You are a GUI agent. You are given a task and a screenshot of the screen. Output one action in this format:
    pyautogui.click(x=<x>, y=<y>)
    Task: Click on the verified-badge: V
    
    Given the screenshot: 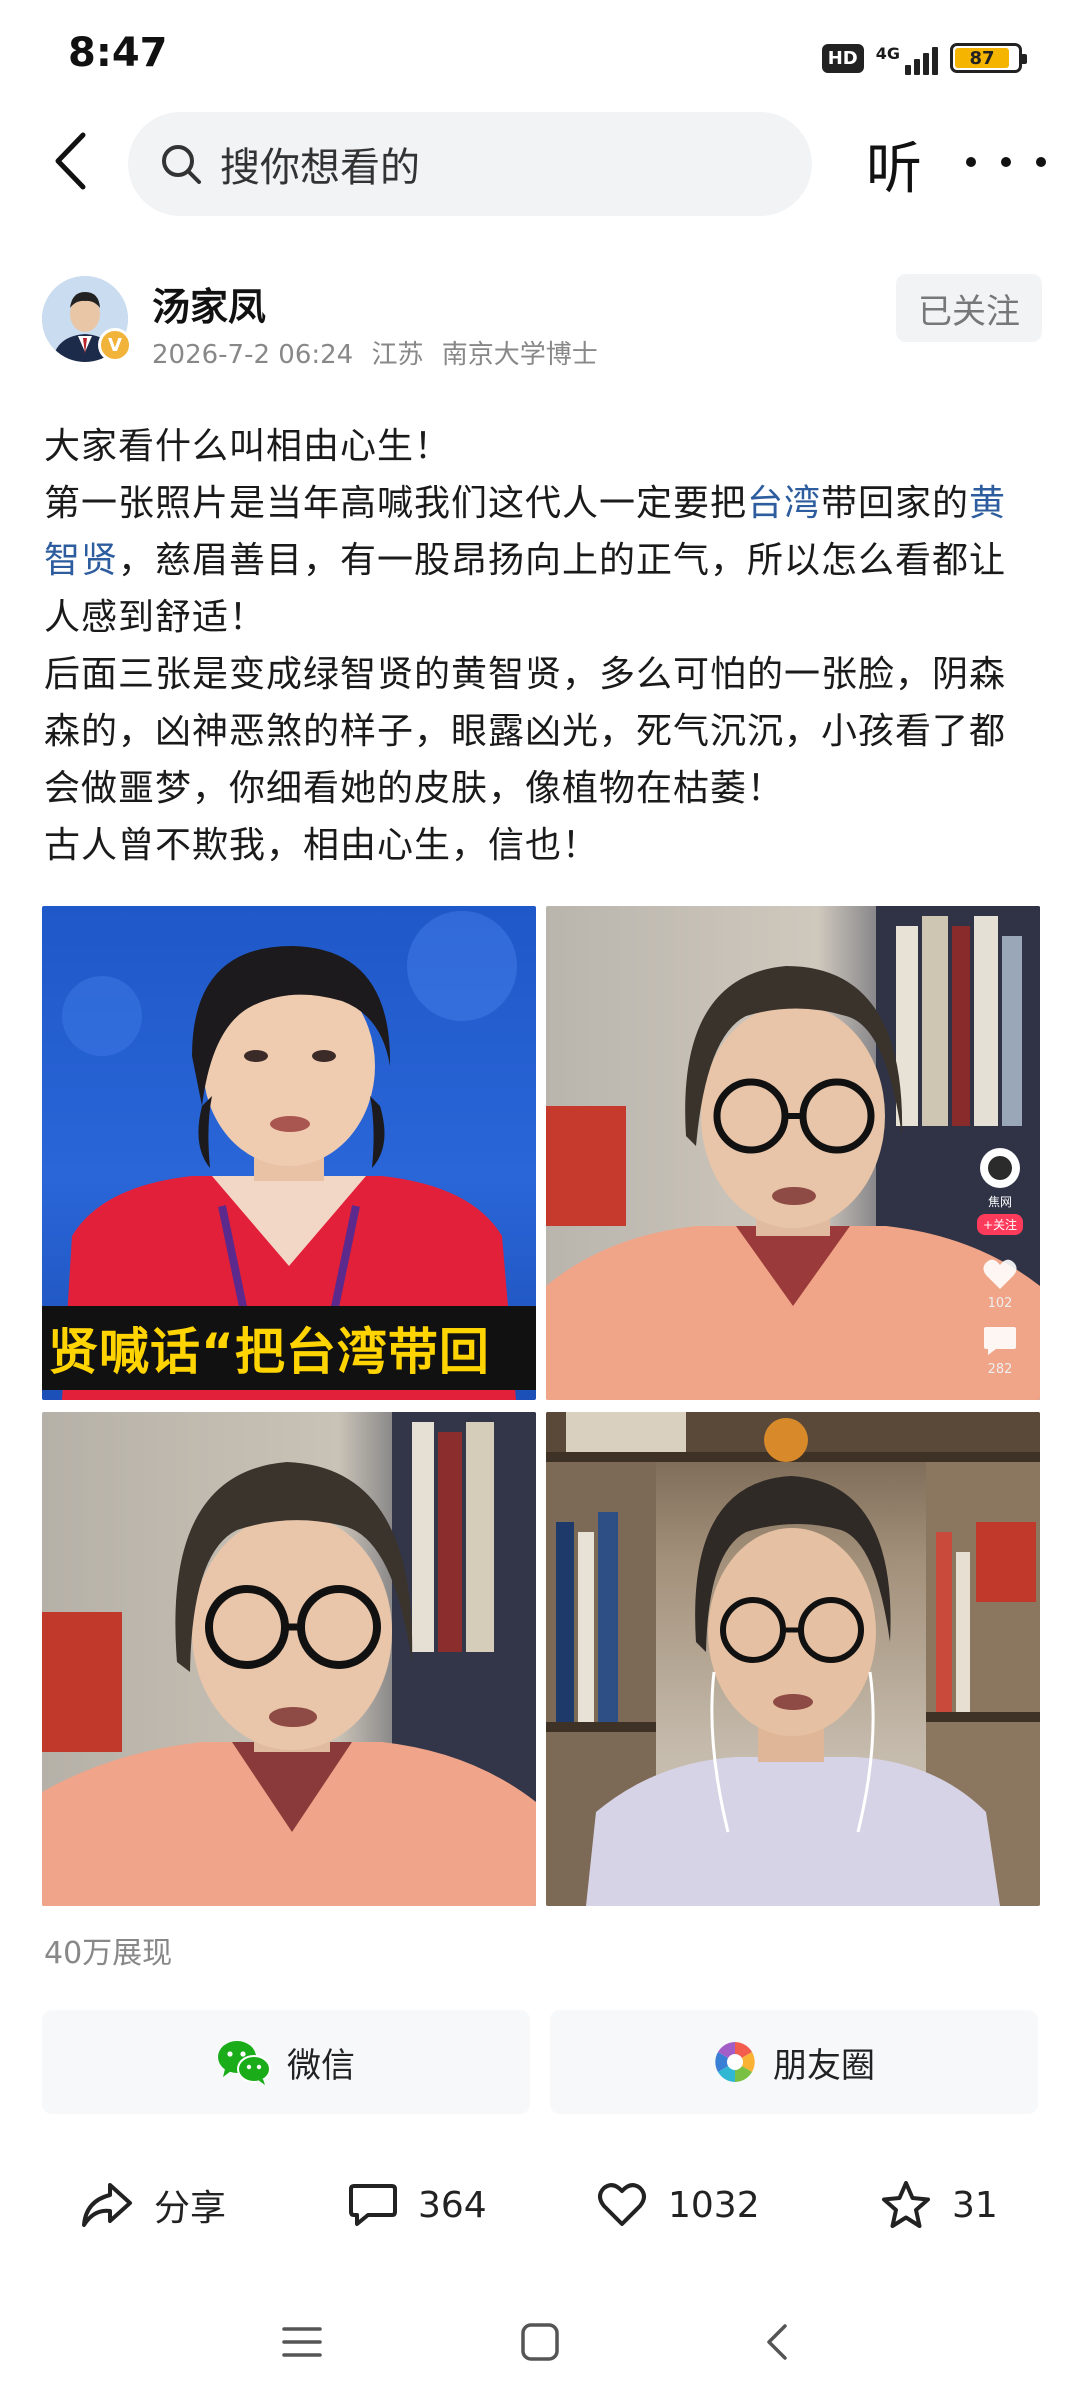 What is the action you would take?
    pyautogui.click(x=115, y=345)
    